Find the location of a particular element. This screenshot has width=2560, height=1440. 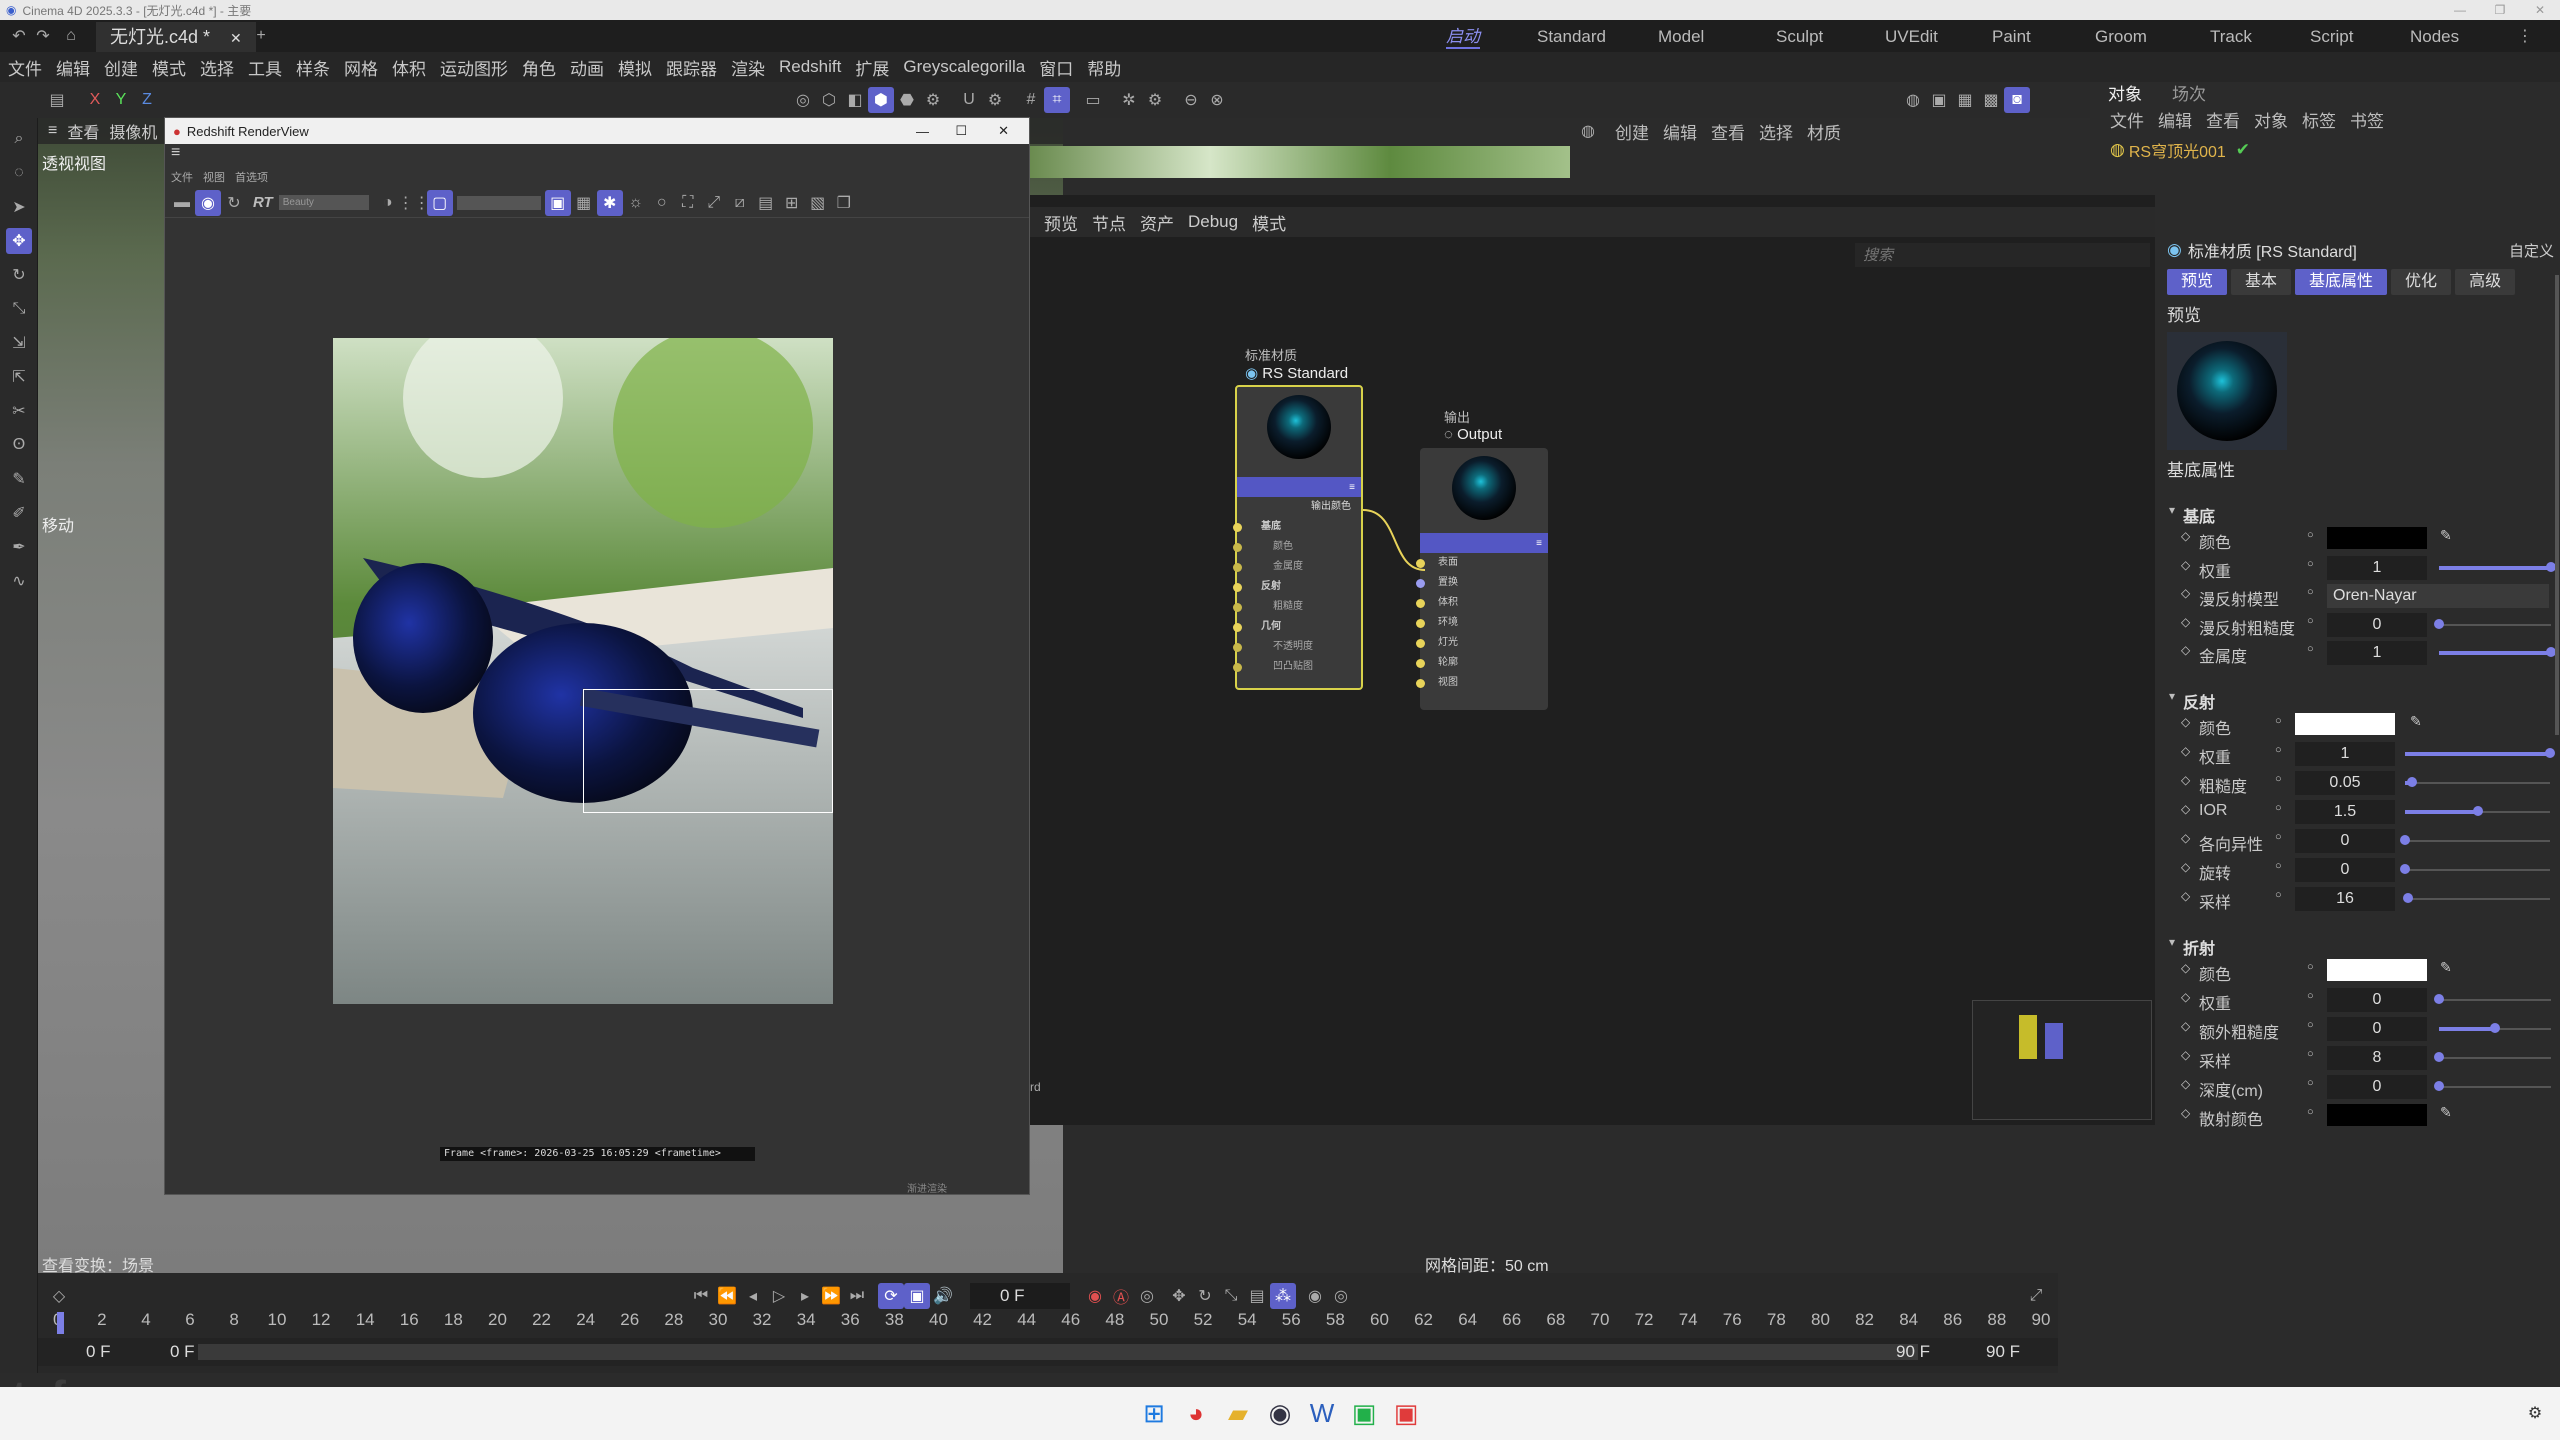

render-region-box is located at coordinates (708, 751).